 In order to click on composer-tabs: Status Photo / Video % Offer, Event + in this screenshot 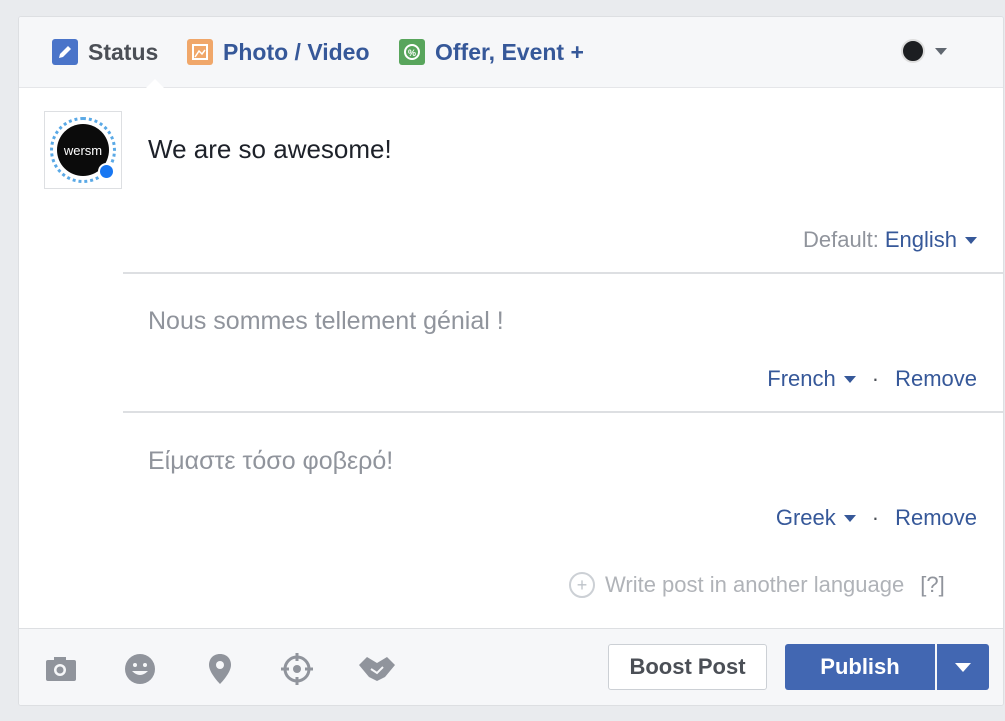, I will do `click(511, 52)`.